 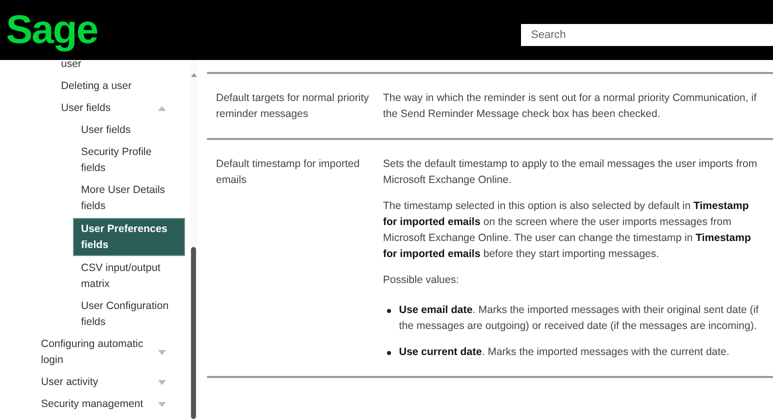 I want to click on nav-item: User Preferences fields, so click(x=129, y=237).